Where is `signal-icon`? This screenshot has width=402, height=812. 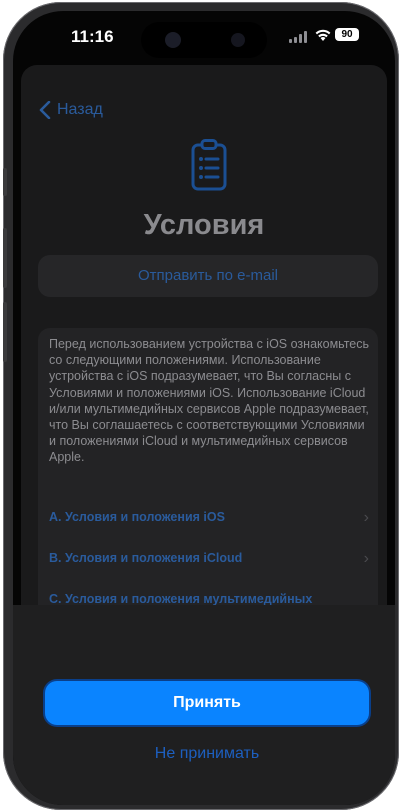 signal-icon is located at coordinates (299, 37).